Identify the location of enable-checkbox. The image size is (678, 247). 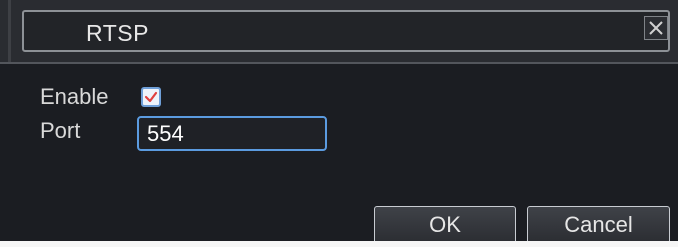
(151, 97).